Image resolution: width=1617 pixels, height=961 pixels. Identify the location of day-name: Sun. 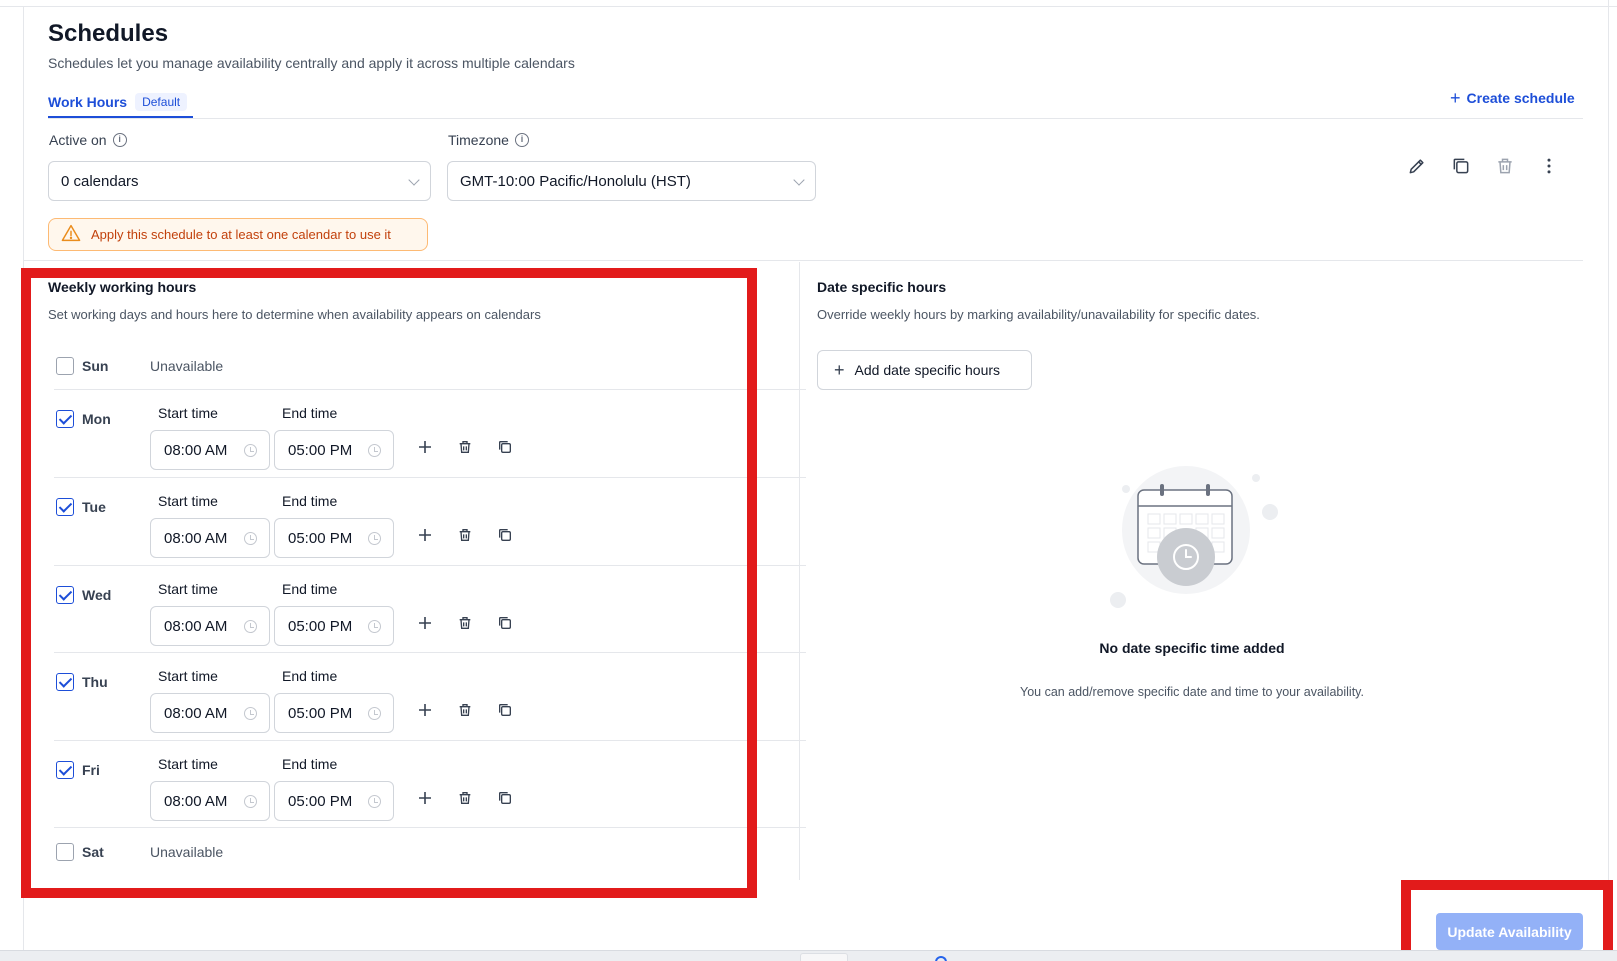
(95, 366).